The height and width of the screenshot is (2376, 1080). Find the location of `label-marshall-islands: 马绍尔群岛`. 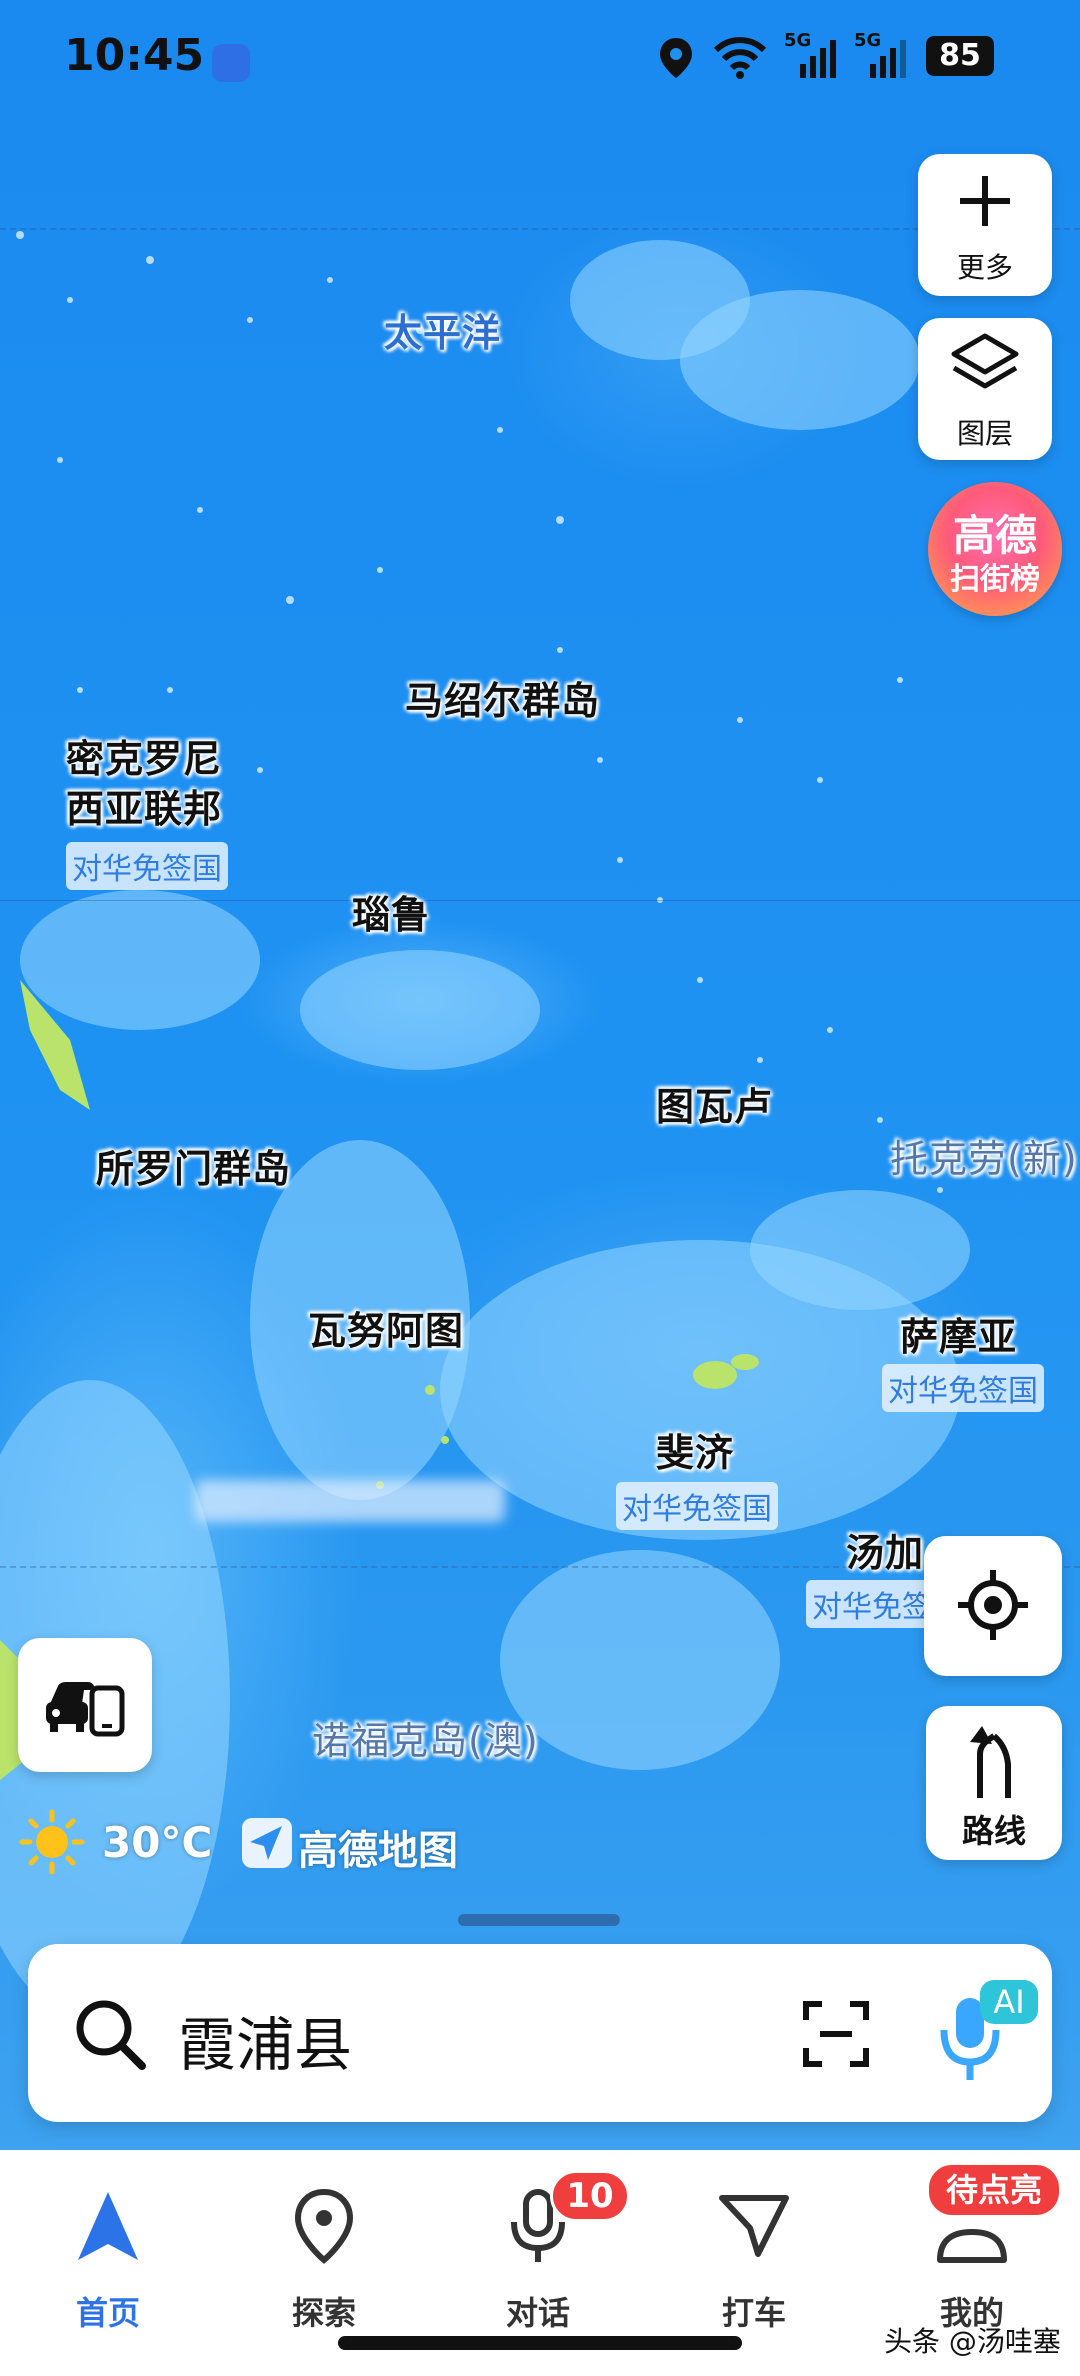

label-marshall-islands: 马绍尔群岛 is located at coordinates (502, 702).